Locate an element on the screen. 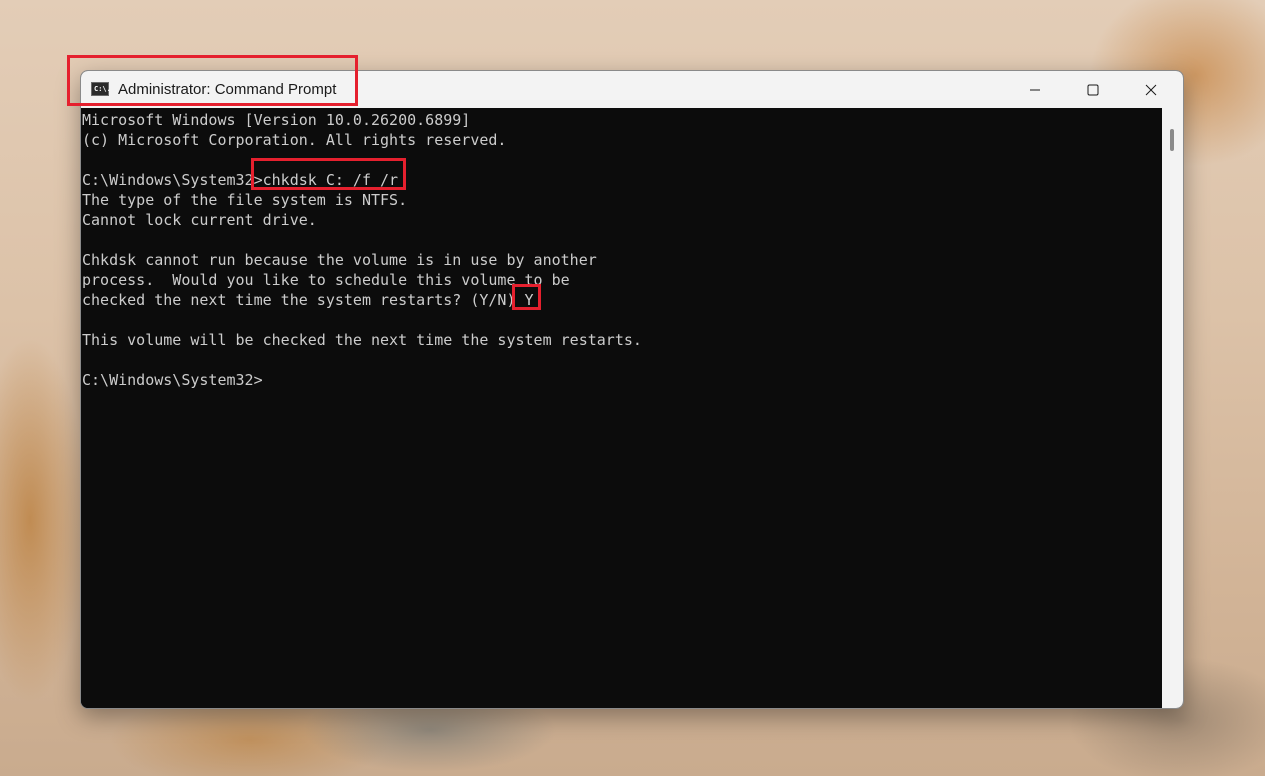 This screenshot has height=776, width=1265. minimize-icon is located at coordinates (1035, 89).